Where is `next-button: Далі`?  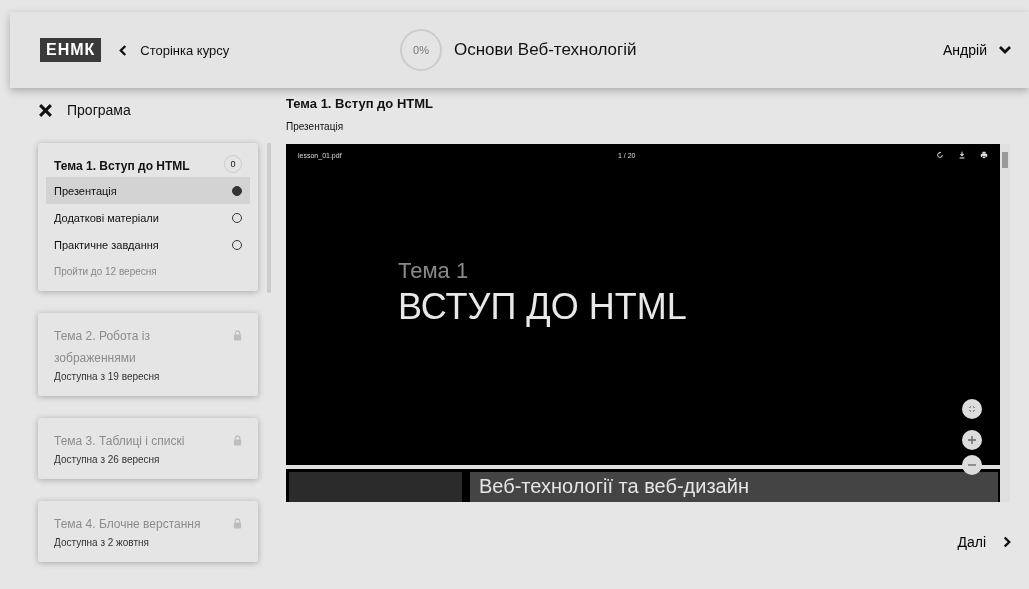 next-button: Далі is located at coordinates (984, 542).